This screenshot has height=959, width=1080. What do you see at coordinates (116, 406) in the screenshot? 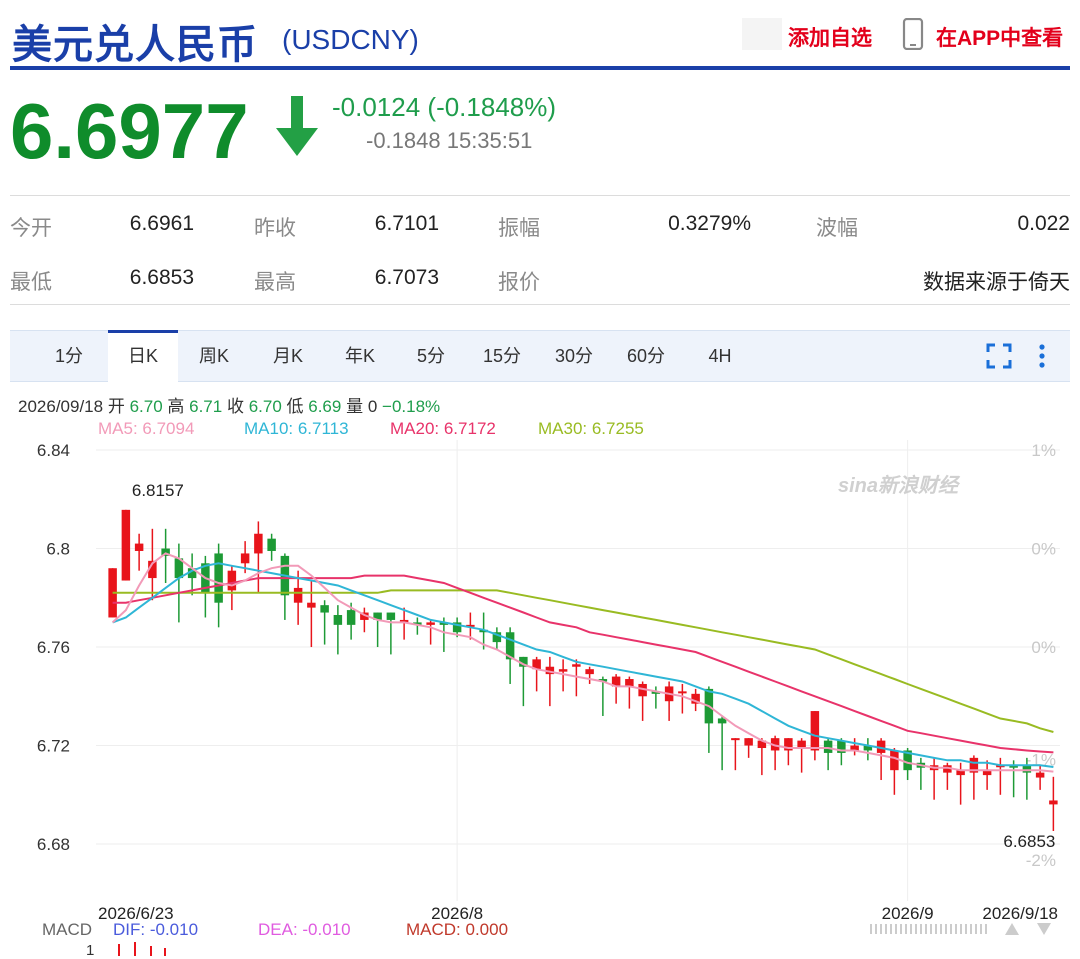
I see `ohlc-open-label: 开` at bounding box center [116, 406].